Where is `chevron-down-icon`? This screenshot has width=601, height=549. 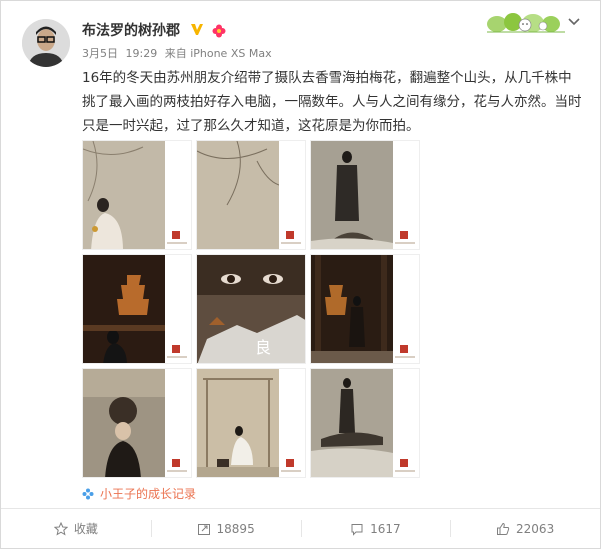 chevron-down-icon is located at coordinates (574, 22).